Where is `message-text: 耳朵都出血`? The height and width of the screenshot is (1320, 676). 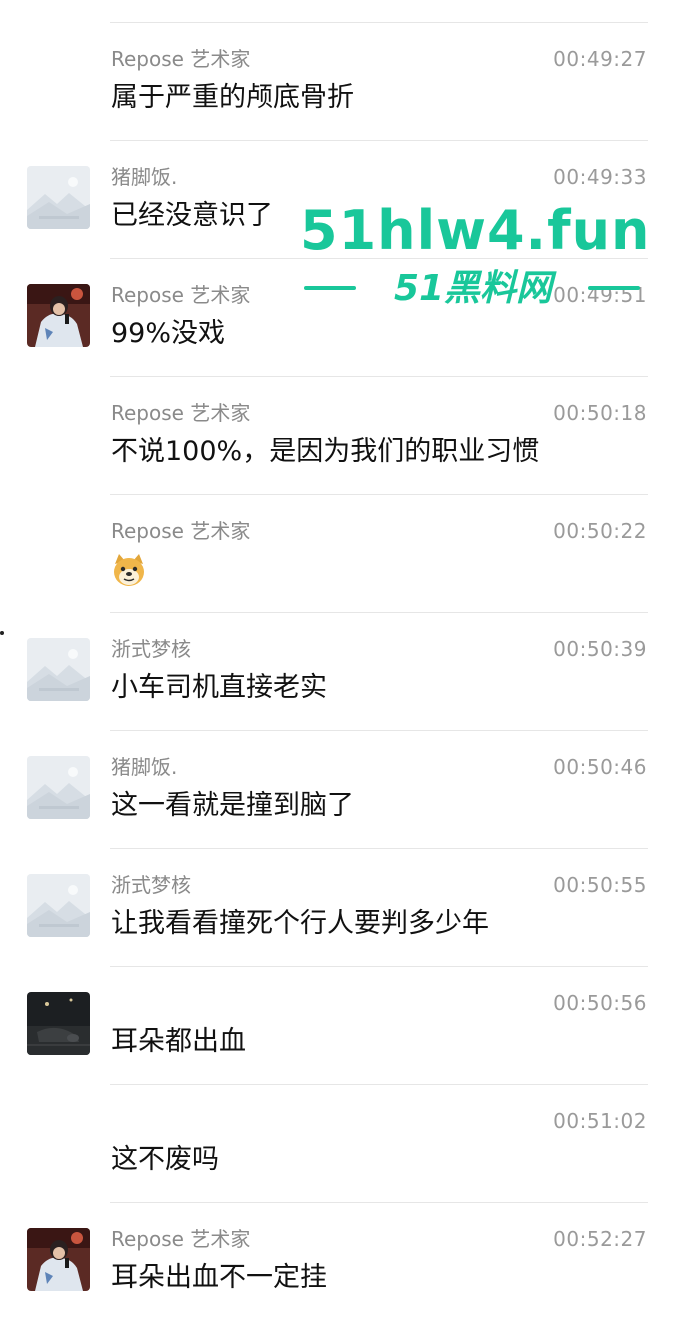
message-text: 耳朵都出血 is located at coordinates (178, 1041).